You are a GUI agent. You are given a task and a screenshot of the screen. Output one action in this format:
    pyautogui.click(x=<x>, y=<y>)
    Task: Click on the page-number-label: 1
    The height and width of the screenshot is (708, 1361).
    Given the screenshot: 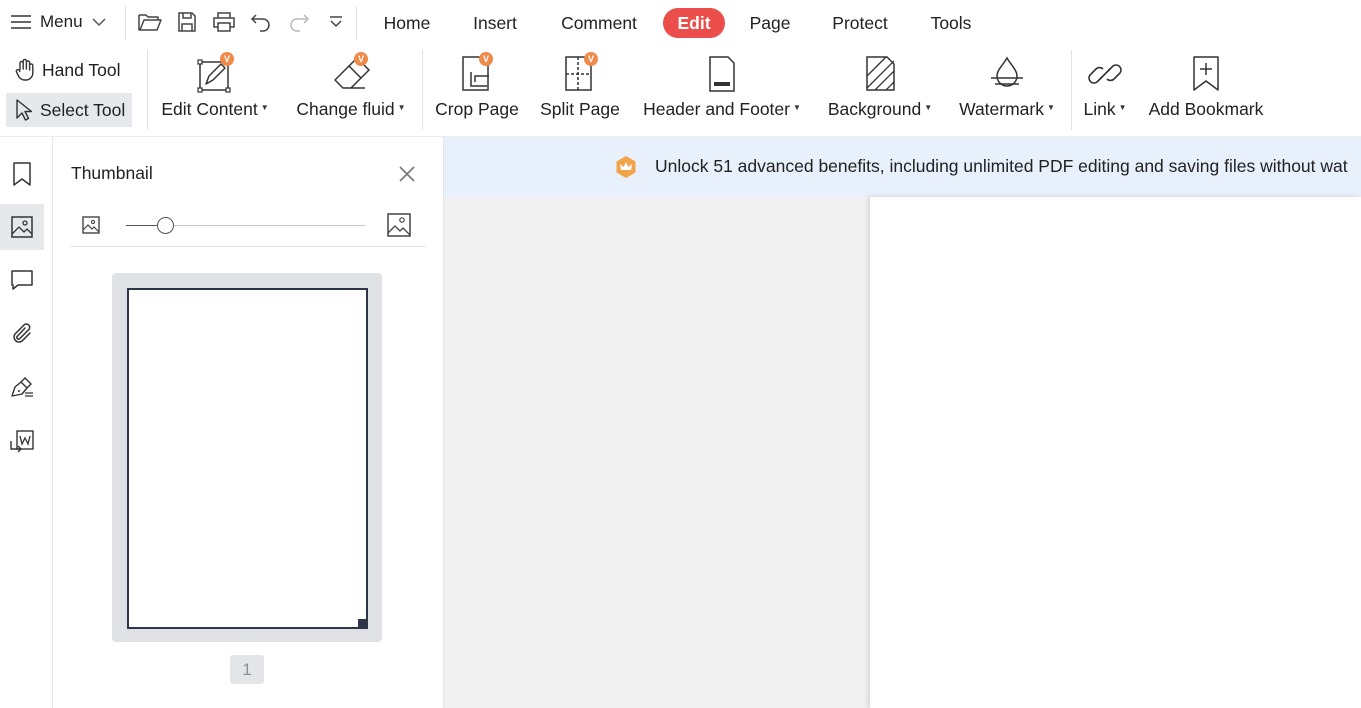 What is the action you would take?
    pyautogui.click(x=247, y=669)
    